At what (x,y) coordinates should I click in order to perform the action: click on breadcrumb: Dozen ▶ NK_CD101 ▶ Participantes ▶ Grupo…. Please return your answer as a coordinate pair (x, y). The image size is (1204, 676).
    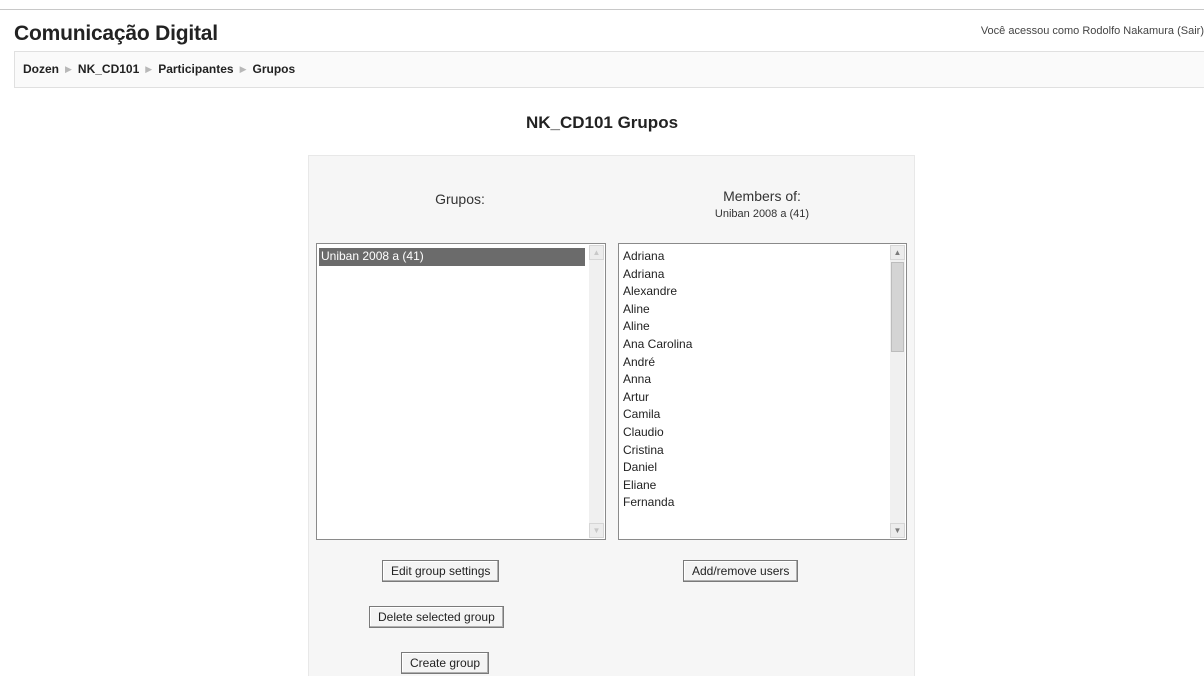
    Looking at the image, I should click on (159, 69).